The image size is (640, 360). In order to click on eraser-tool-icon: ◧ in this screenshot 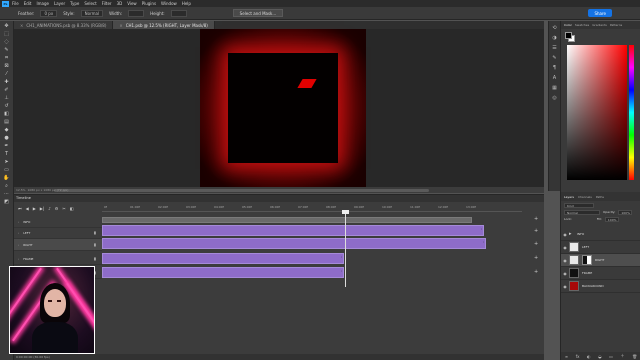, I will do `click(7, 114)`.